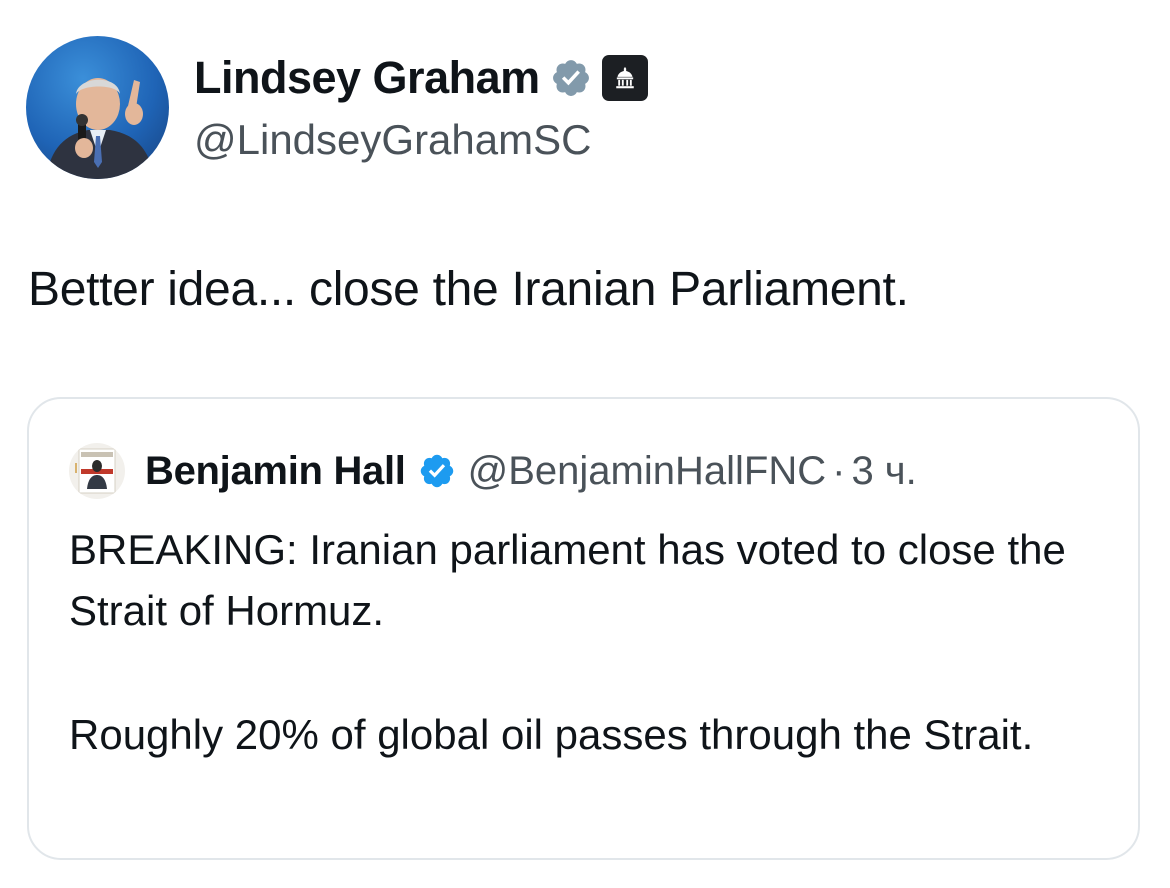  What do you see at coordinates (367, 78) in the screenshot?
I see `author-display-name: Lindsey Graham` at bounding box center [367, 78].